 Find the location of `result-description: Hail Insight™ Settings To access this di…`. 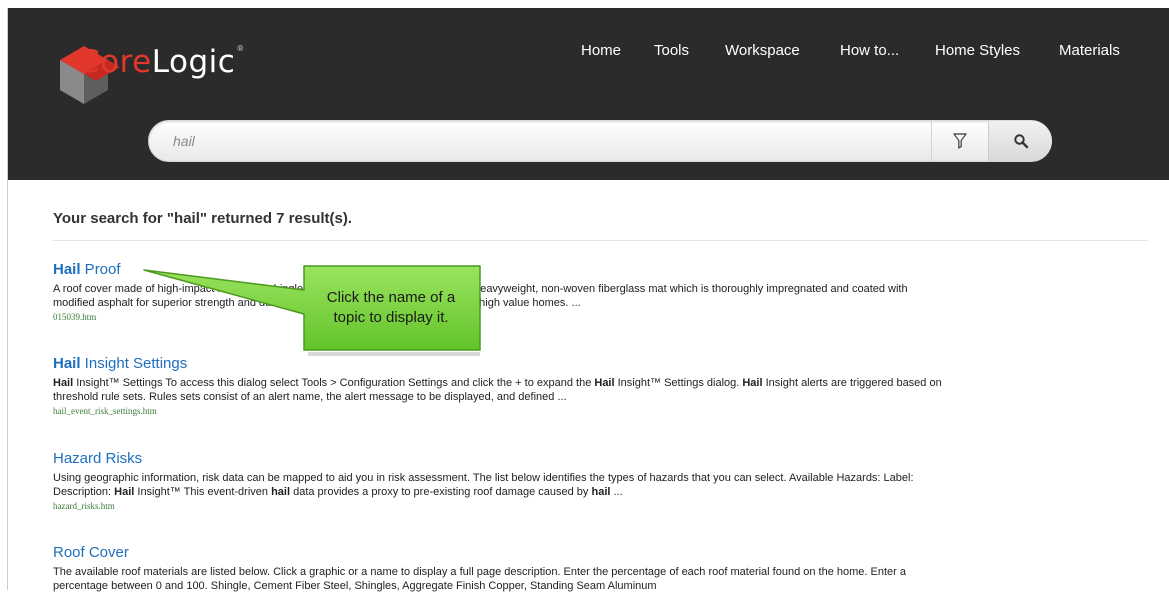

result-description: Hail Insight™ Settings To access this di… is located at coordinates (598, 390).